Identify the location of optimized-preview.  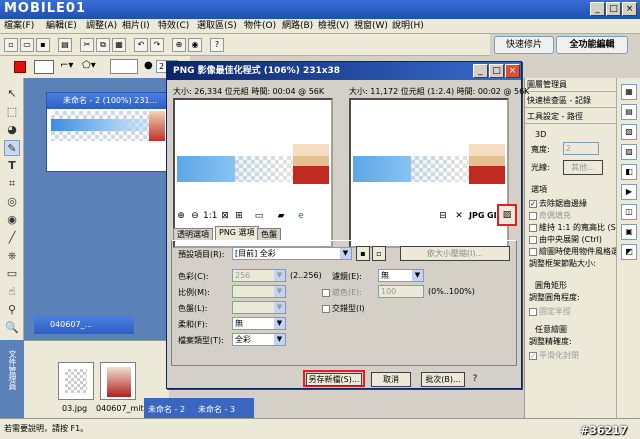
(429, 173).